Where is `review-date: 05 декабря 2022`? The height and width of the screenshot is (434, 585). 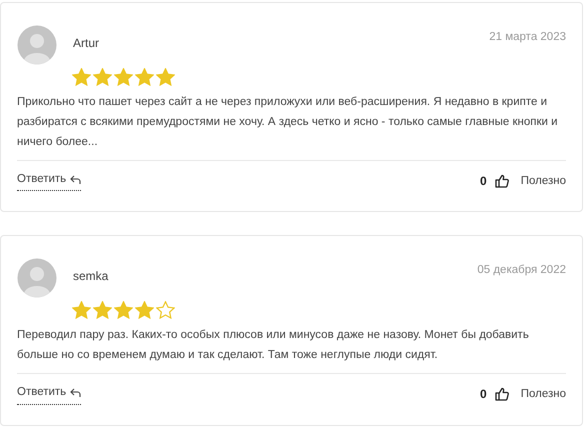 review-date: 05 декабря 2022 is located at coordinates (521, 270).